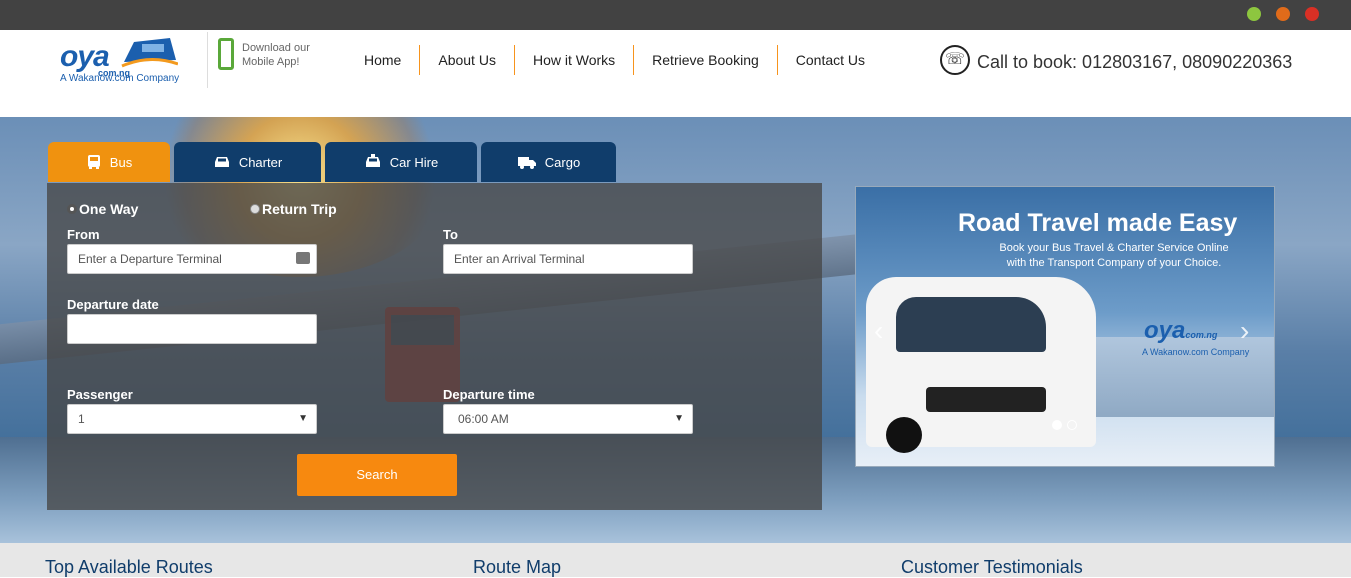  I want to click on section-testimonials: Customer Testimonials, so click(992, 567).